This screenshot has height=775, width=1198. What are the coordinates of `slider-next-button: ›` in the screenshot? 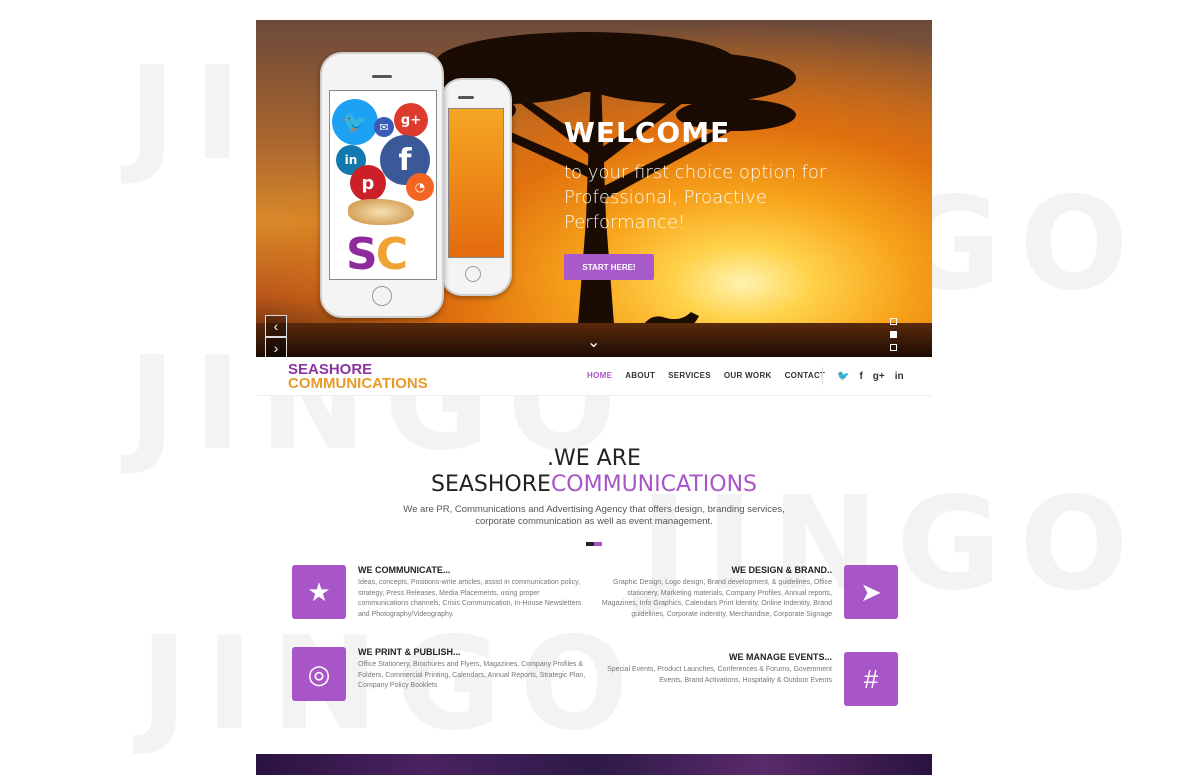 It's located at (276, 347).